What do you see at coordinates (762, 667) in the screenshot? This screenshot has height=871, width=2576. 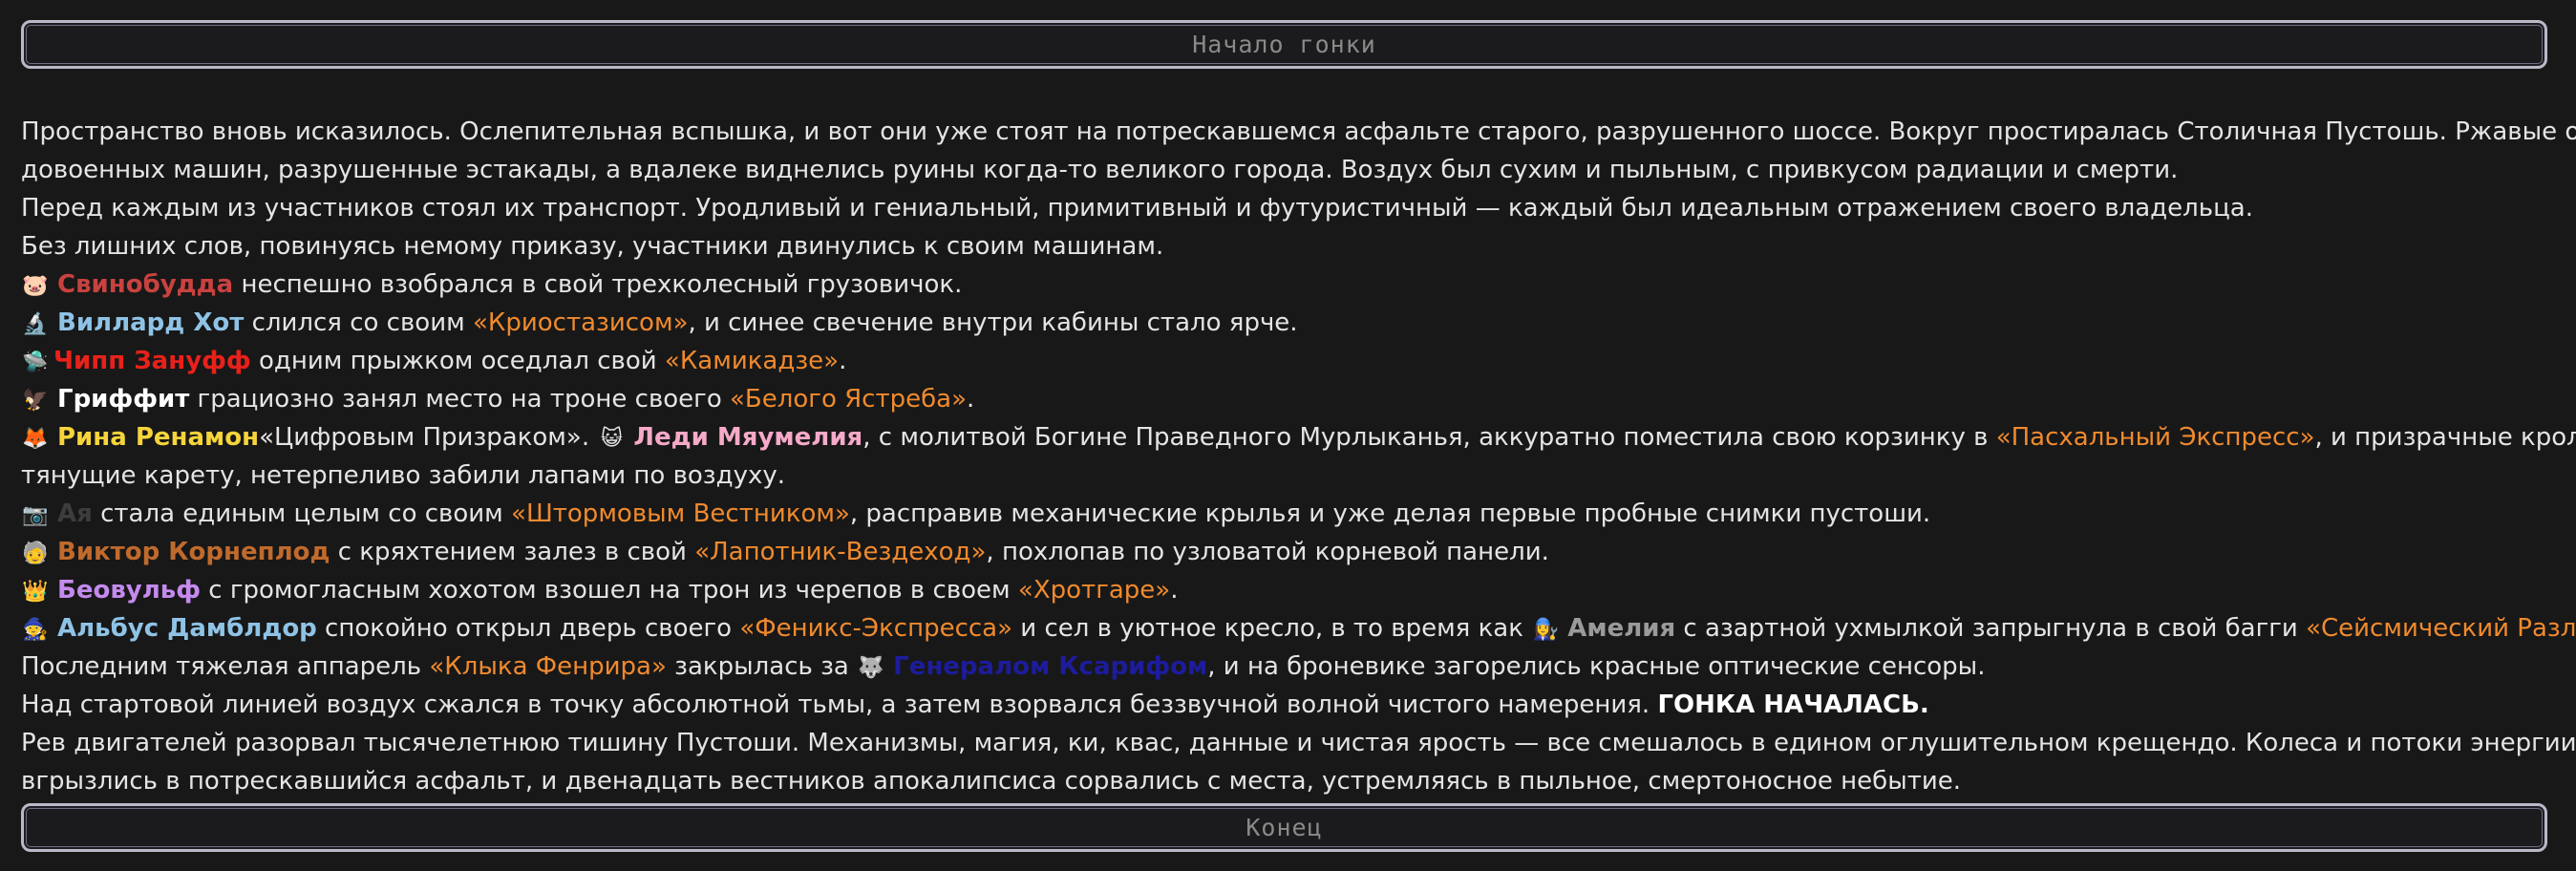 I see `racer-text: закрылась за` at bounding box center [762, 667].